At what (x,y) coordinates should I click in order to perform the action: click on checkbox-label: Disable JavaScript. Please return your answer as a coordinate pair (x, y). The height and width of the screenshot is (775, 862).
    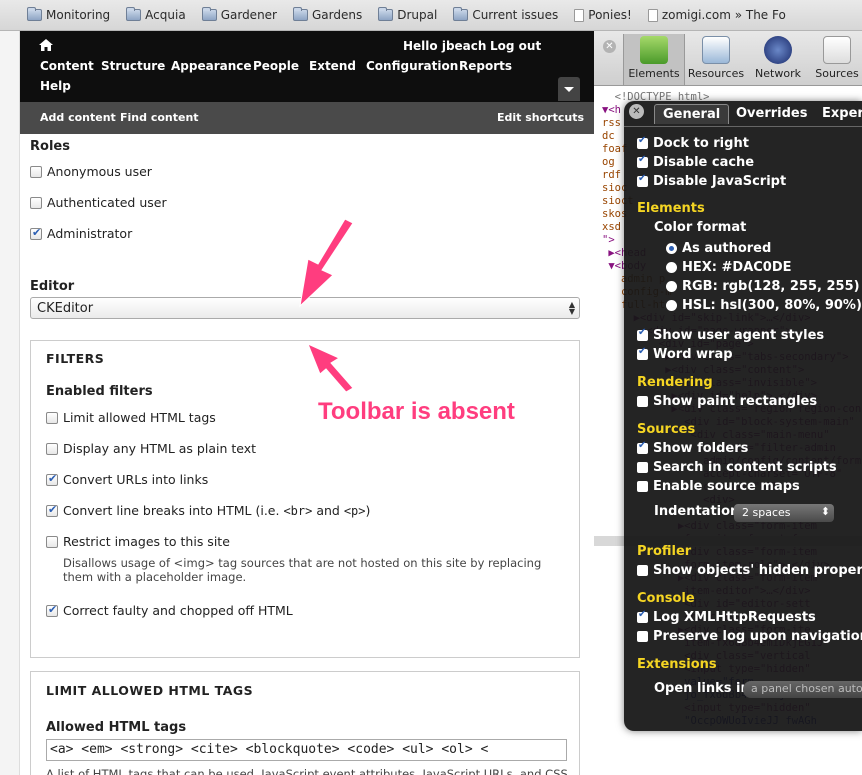
    Looking at the image, I should click on (720, 181).